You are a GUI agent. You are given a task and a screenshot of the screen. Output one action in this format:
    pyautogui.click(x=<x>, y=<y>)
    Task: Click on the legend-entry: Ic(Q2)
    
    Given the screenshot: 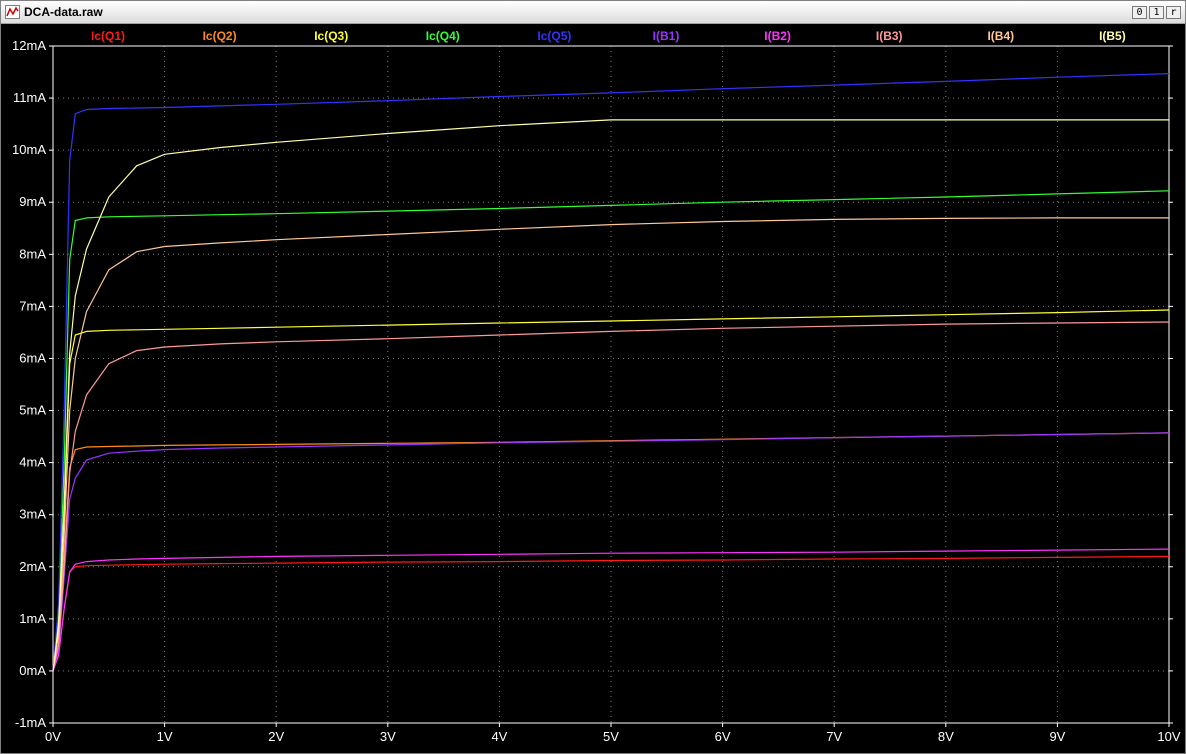 What is the action you would take?
    pyautogui.click(x=220, y=36)
    